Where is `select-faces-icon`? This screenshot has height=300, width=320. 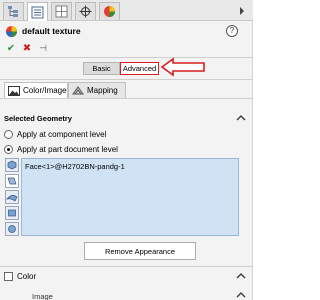
select-faces-icon is located at coordinates (12, 181).